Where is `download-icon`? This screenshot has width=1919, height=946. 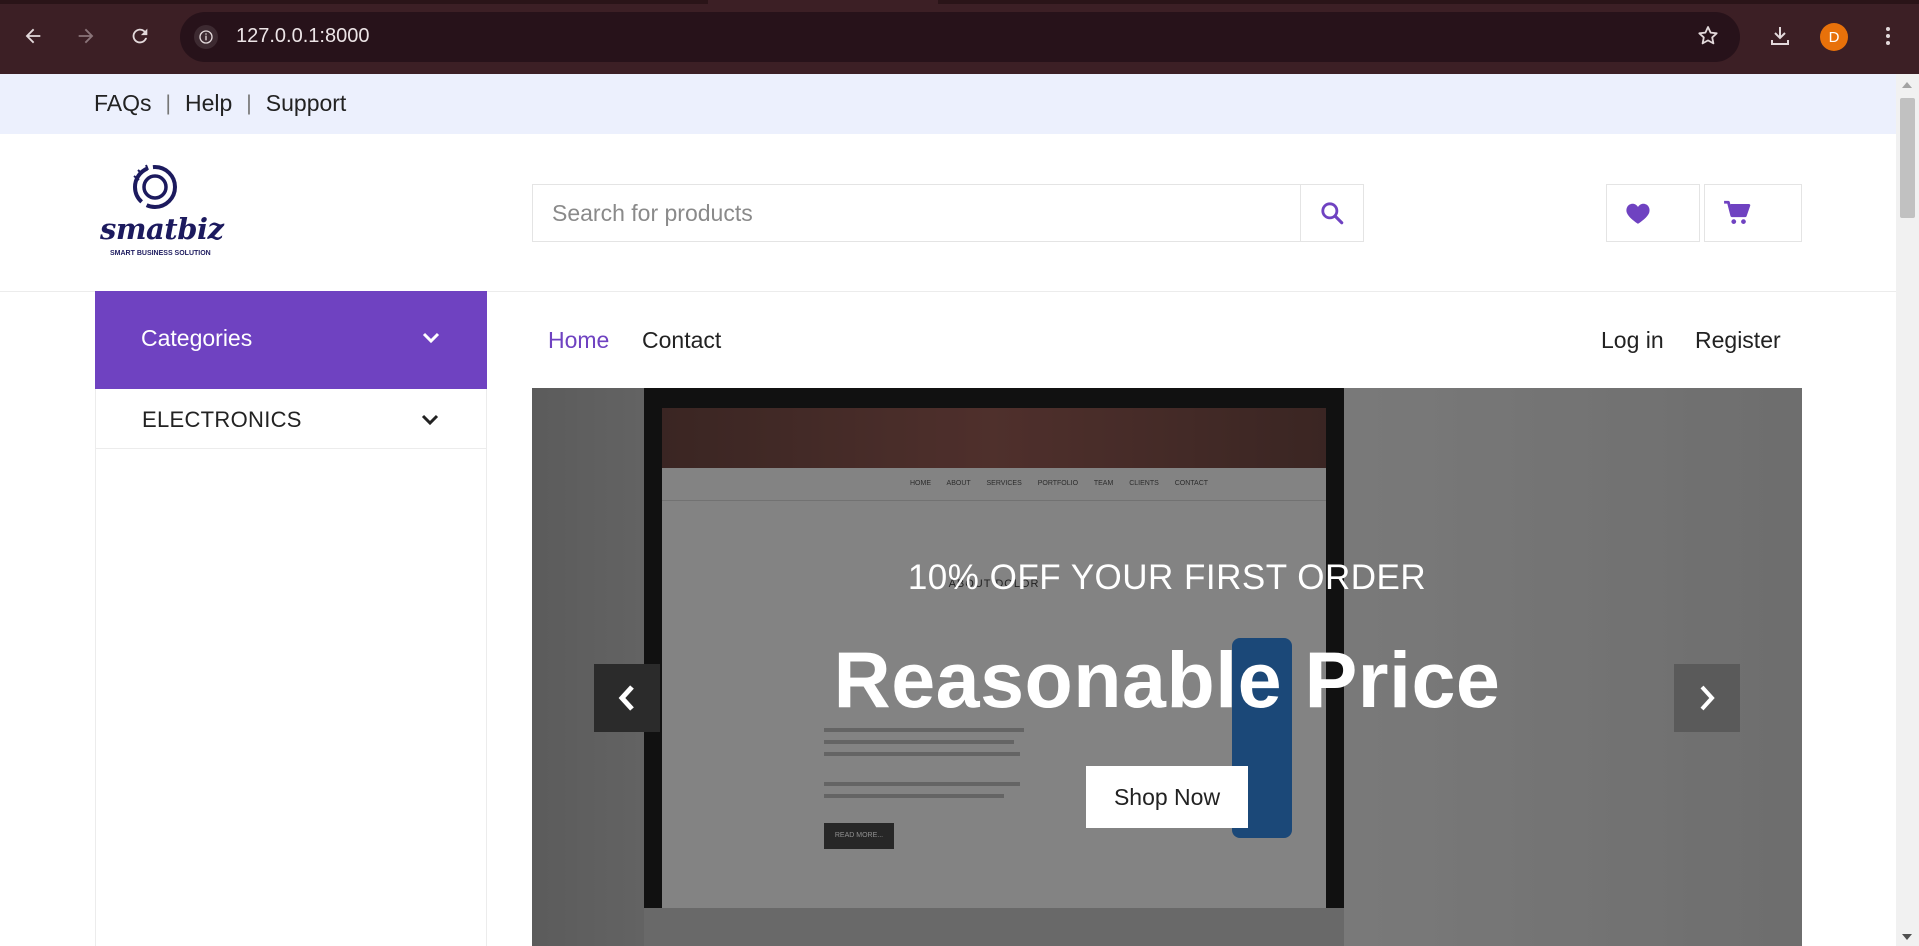
download-icon is located at coordinates (1780, 36).